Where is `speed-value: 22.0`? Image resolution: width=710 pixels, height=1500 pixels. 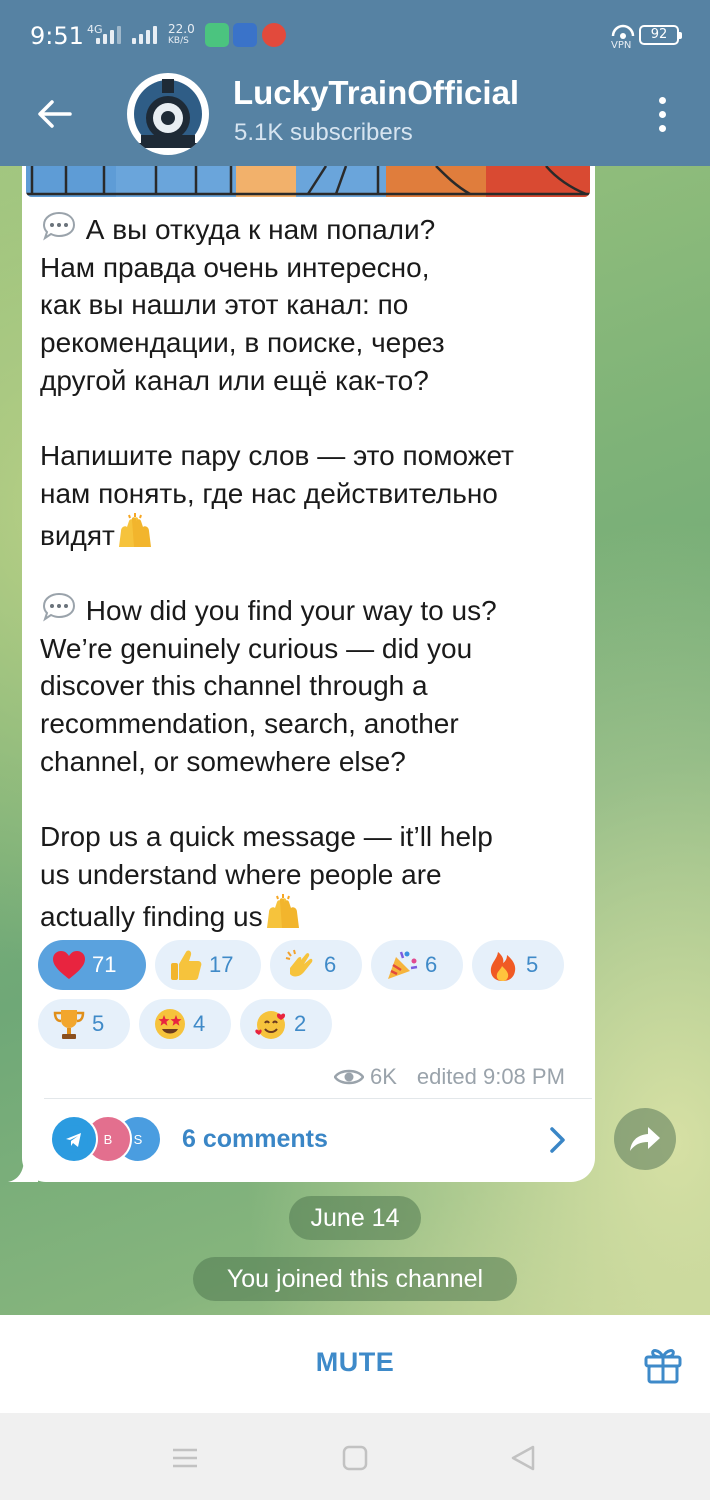
speed-value: 22.0 is located at coordinates (181, 29).